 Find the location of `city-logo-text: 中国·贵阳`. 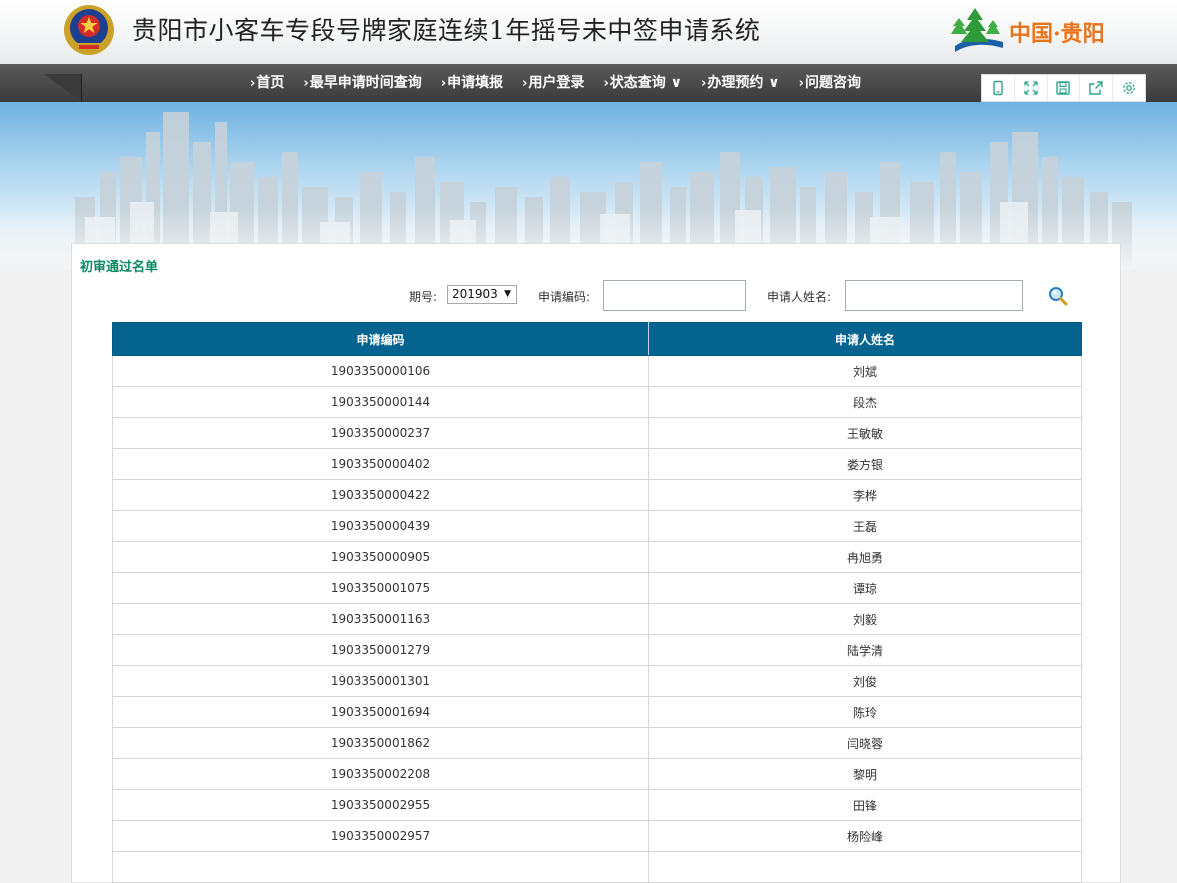

city-logo-text: 中国·贵阳 is located at coordinates (1057, 34).